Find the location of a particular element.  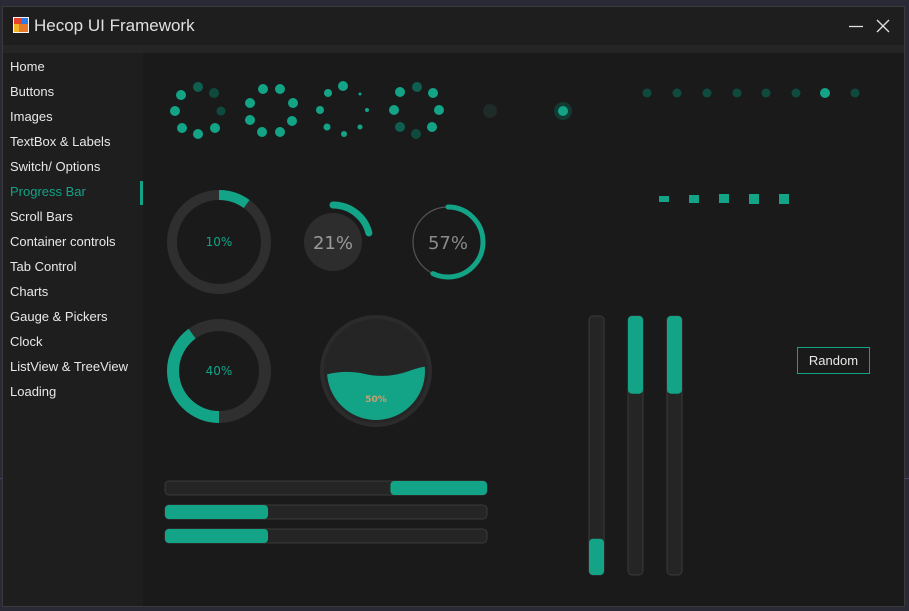

progress-ring-10: 10% is located at coordinates (219, 242).